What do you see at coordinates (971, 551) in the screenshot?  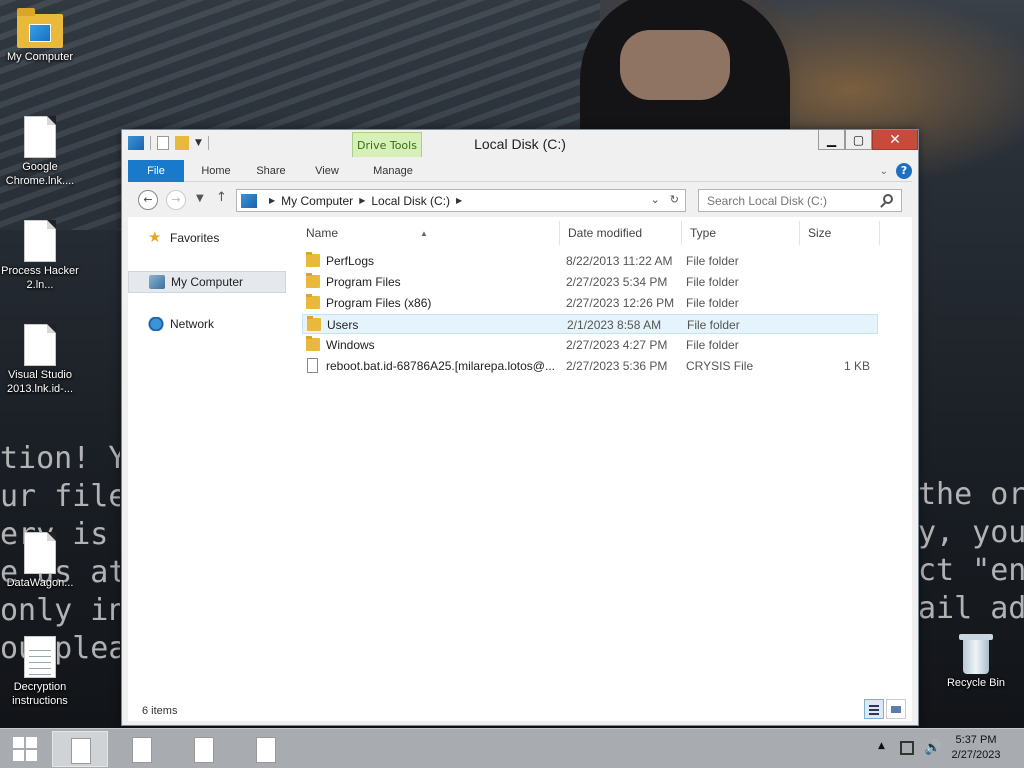 I see `wallpaper-ransom-text-right: the ori y, you ct "enc ail add` at bounding box center [971, 551].